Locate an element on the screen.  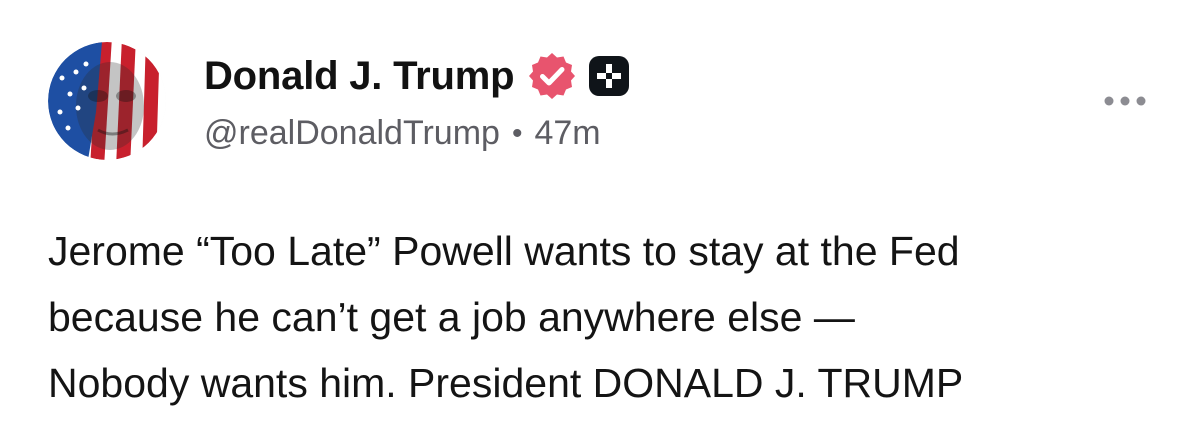
more-options-icon is located at coordinates (1125, 101).